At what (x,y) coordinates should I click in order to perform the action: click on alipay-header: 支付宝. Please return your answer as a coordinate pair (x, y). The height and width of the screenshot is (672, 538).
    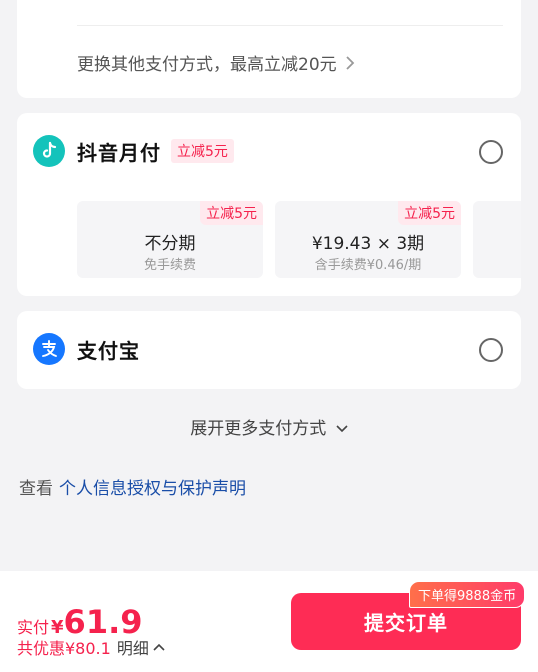
    Looking at the image, I should click on (86, 349).